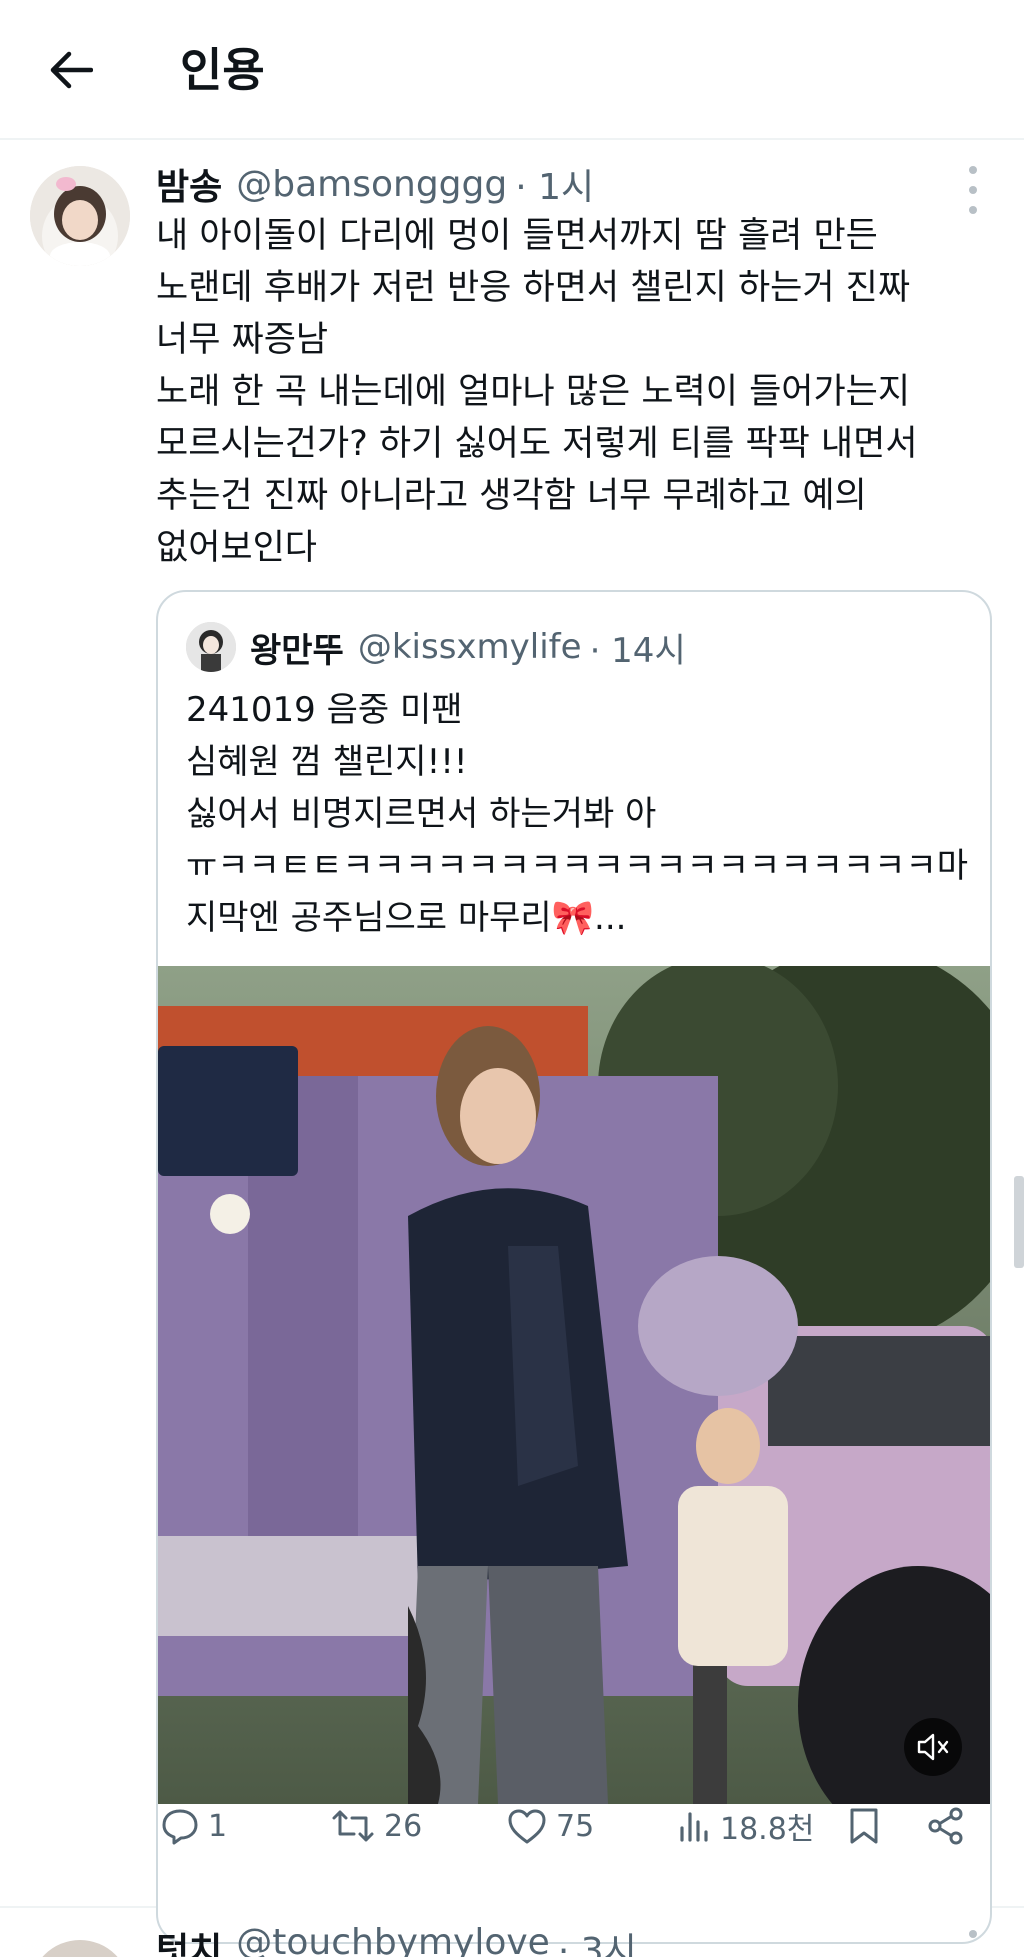 This screenshot has height=1957, width=1024. I want to click on repost-button: 26, so click(376, 1826).